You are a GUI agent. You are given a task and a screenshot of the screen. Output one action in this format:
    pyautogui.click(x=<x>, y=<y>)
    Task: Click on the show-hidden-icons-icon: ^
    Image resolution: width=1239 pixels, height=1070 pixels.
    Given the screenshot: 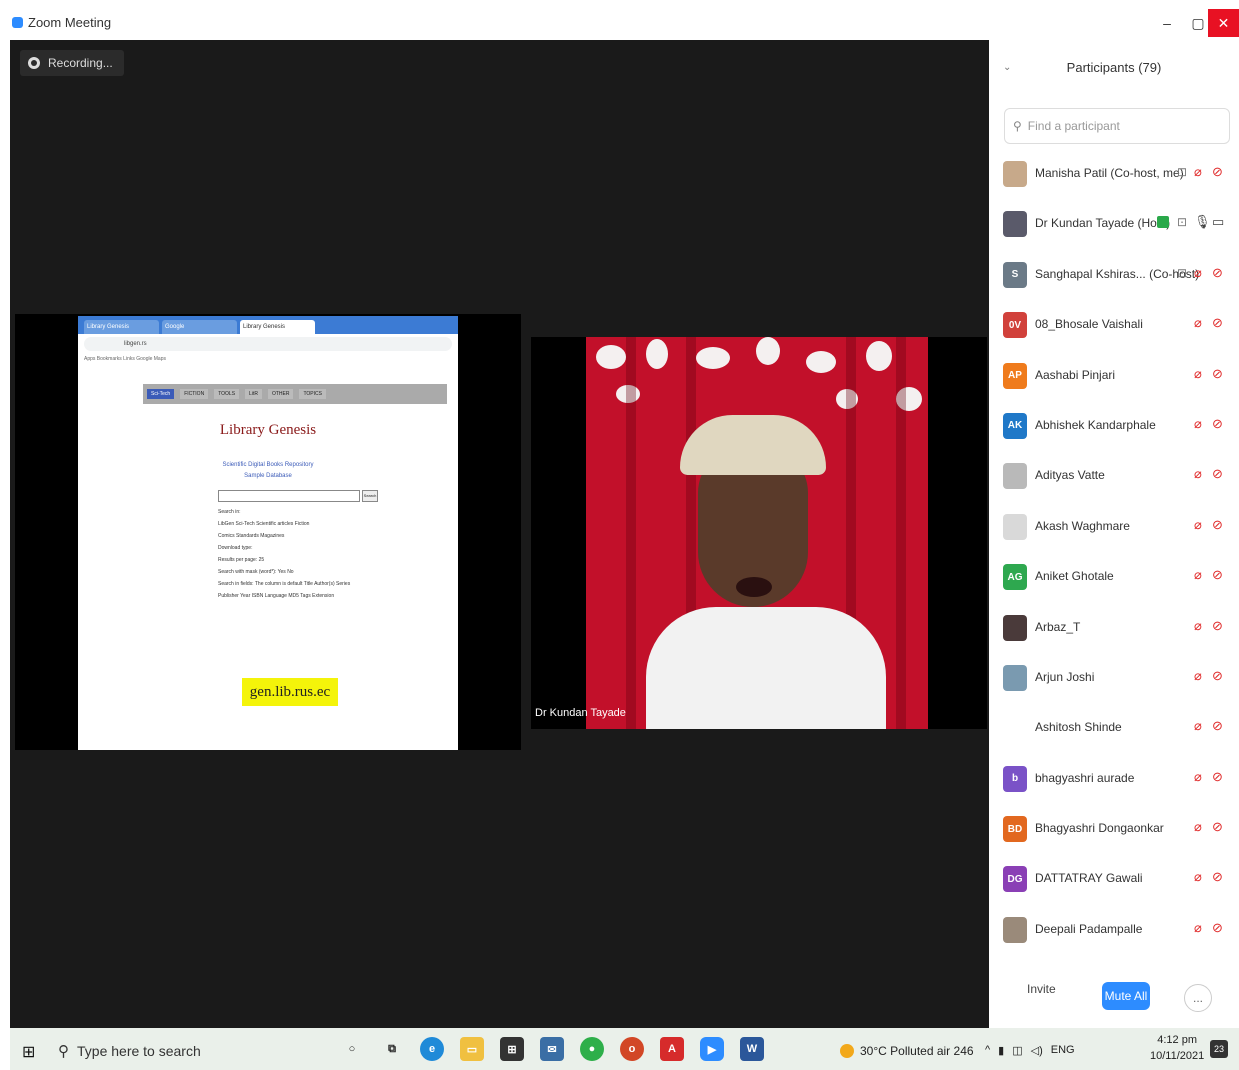 What is the action you would take?
    pyautogui.click(x=987, y=1050)
    